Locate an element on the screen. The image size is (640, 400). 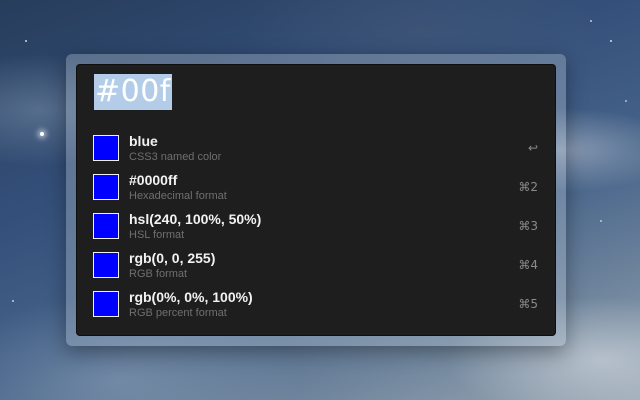
search-bar: #00f is located at coordinates (133, 92).